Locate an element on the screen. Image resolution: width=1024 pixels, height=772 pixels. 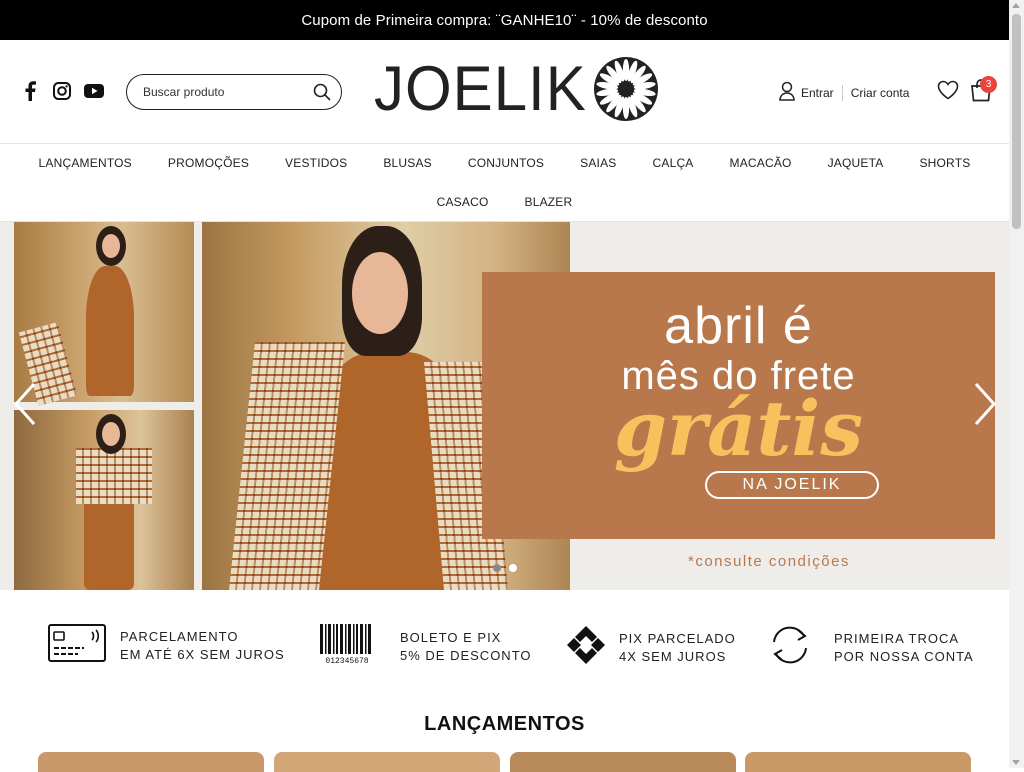
logo-wordmark: JOELIK is located at coordinates (480, 88).